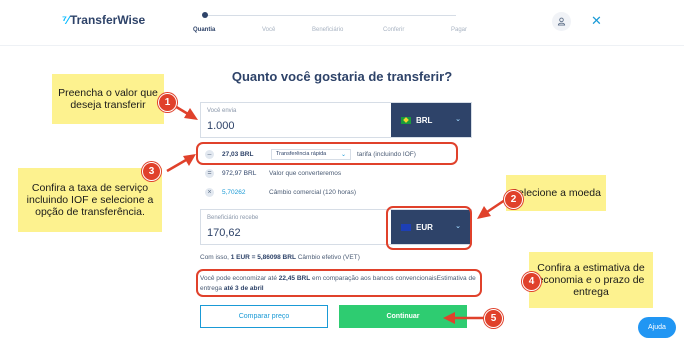  Describe the element at coordinates (449, 318) in the screenshot. I see `arrow-5-head` at that location.